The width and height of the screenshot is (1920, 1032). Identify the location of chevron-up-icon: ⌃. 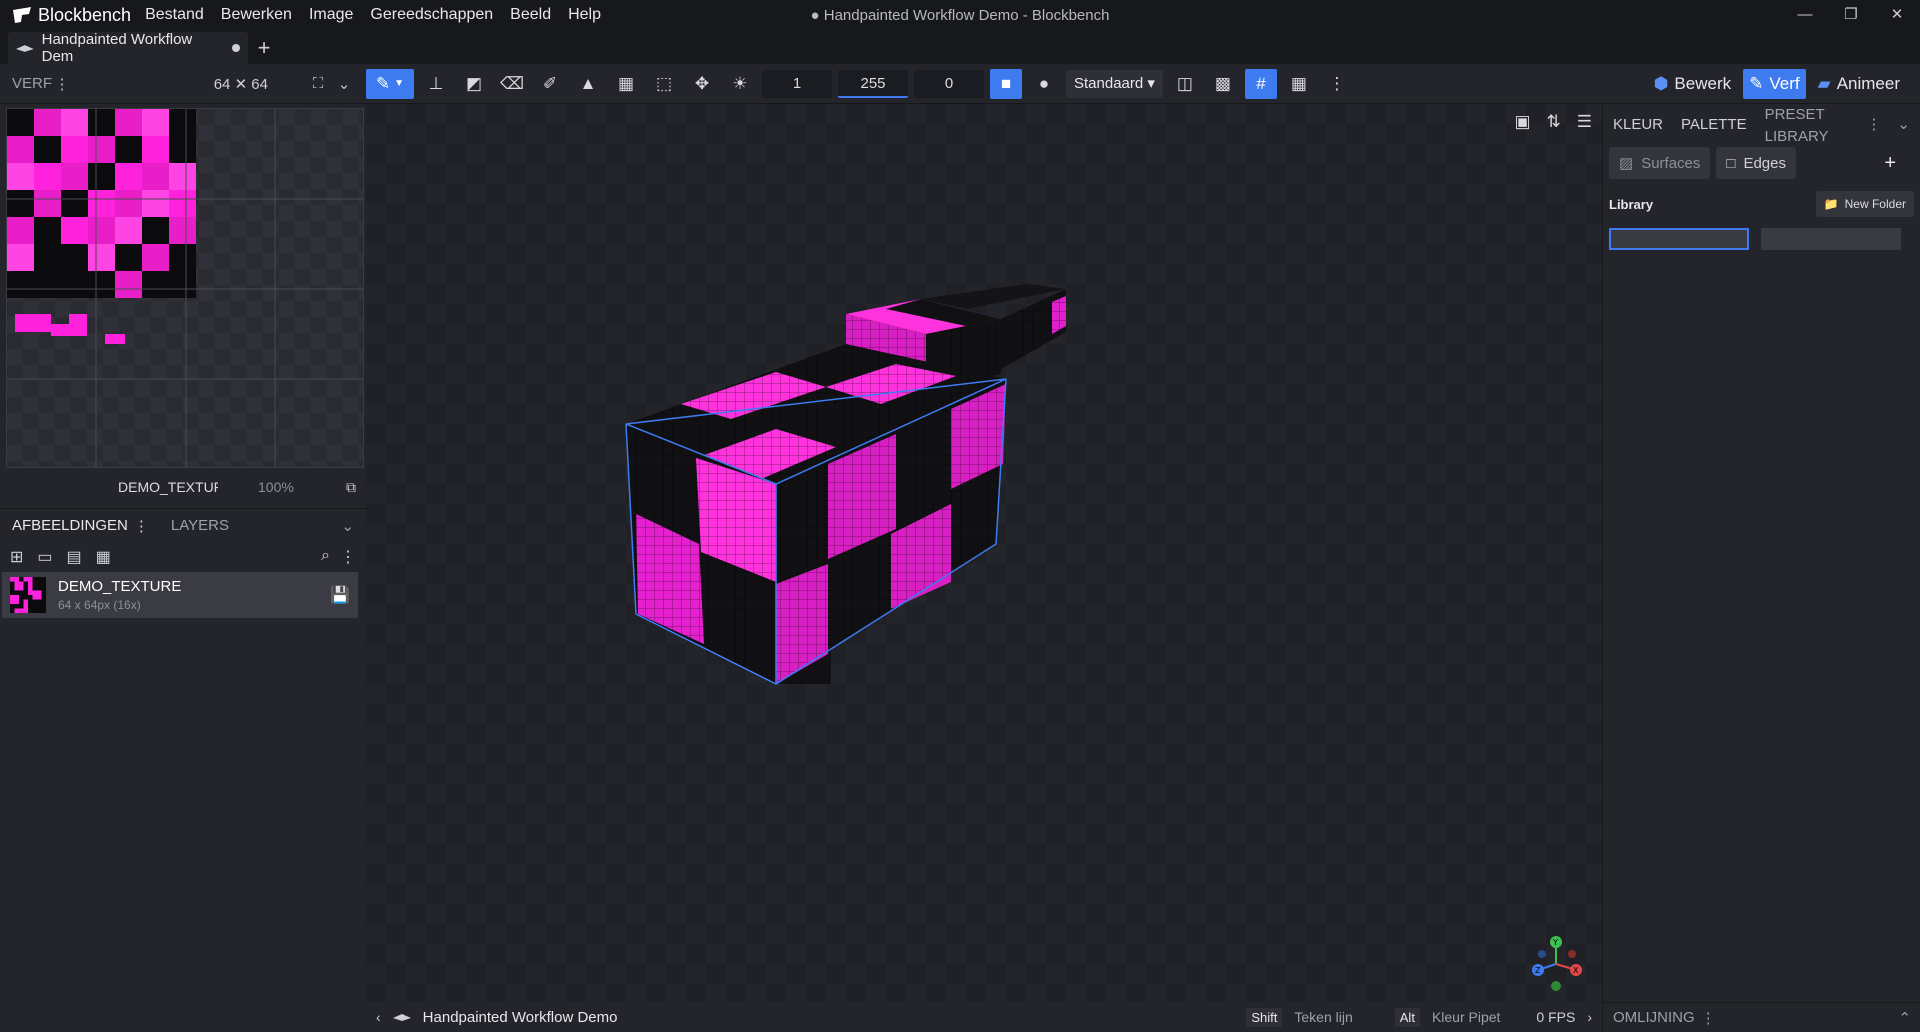
(1904, 1018).